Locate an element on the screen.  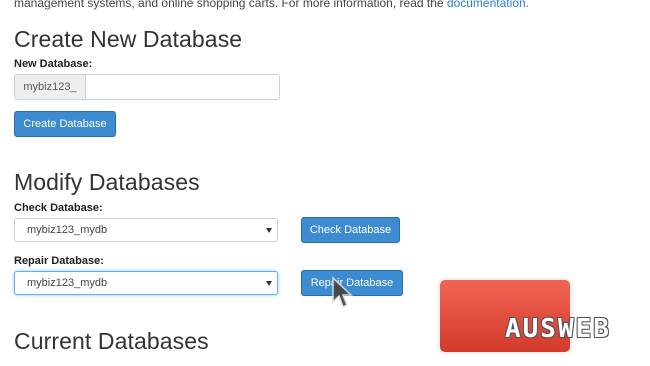
create-database-button: Create Database is located at coordinates (65, 124).